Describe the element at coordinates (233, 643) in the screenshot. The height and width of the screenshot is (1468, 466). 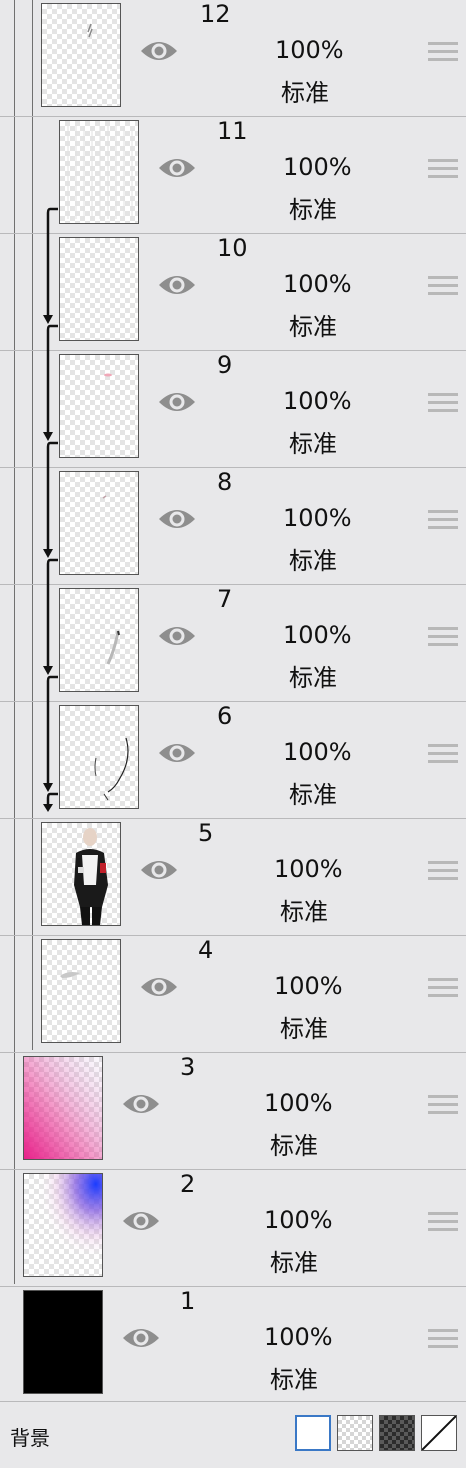
I see `layer-row-7: 7 100% 标准` at that location.